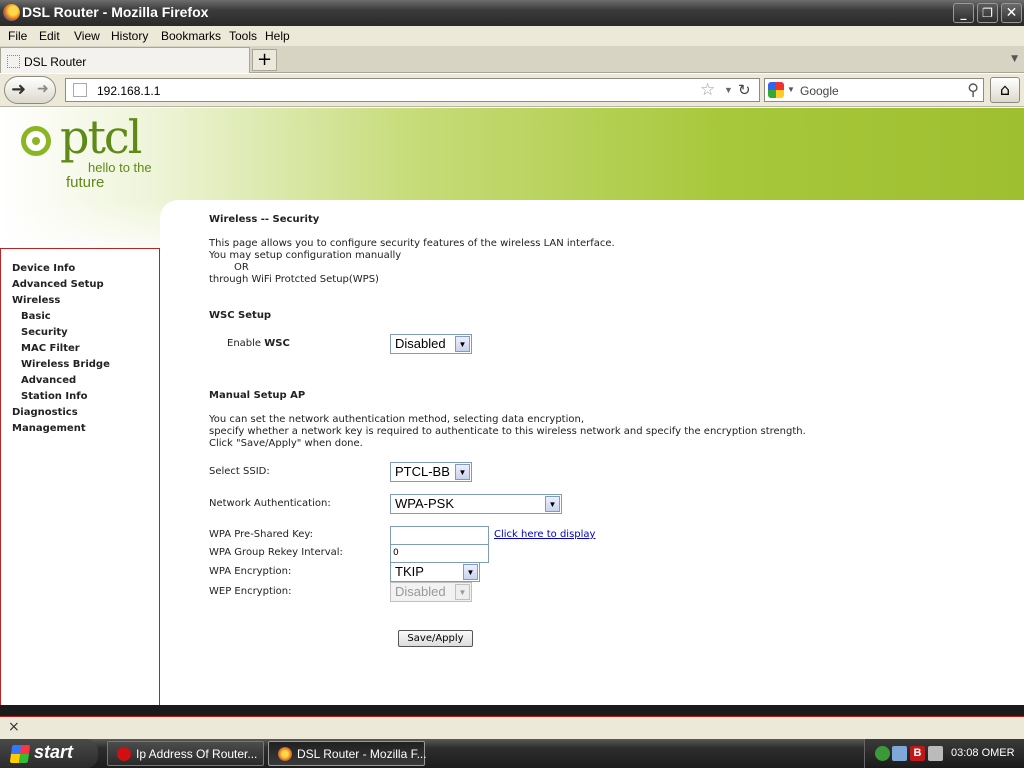 Image resolution: width=1024 pixels, height=768 pixels. I want to click on start-label: start, so click(54, 752).